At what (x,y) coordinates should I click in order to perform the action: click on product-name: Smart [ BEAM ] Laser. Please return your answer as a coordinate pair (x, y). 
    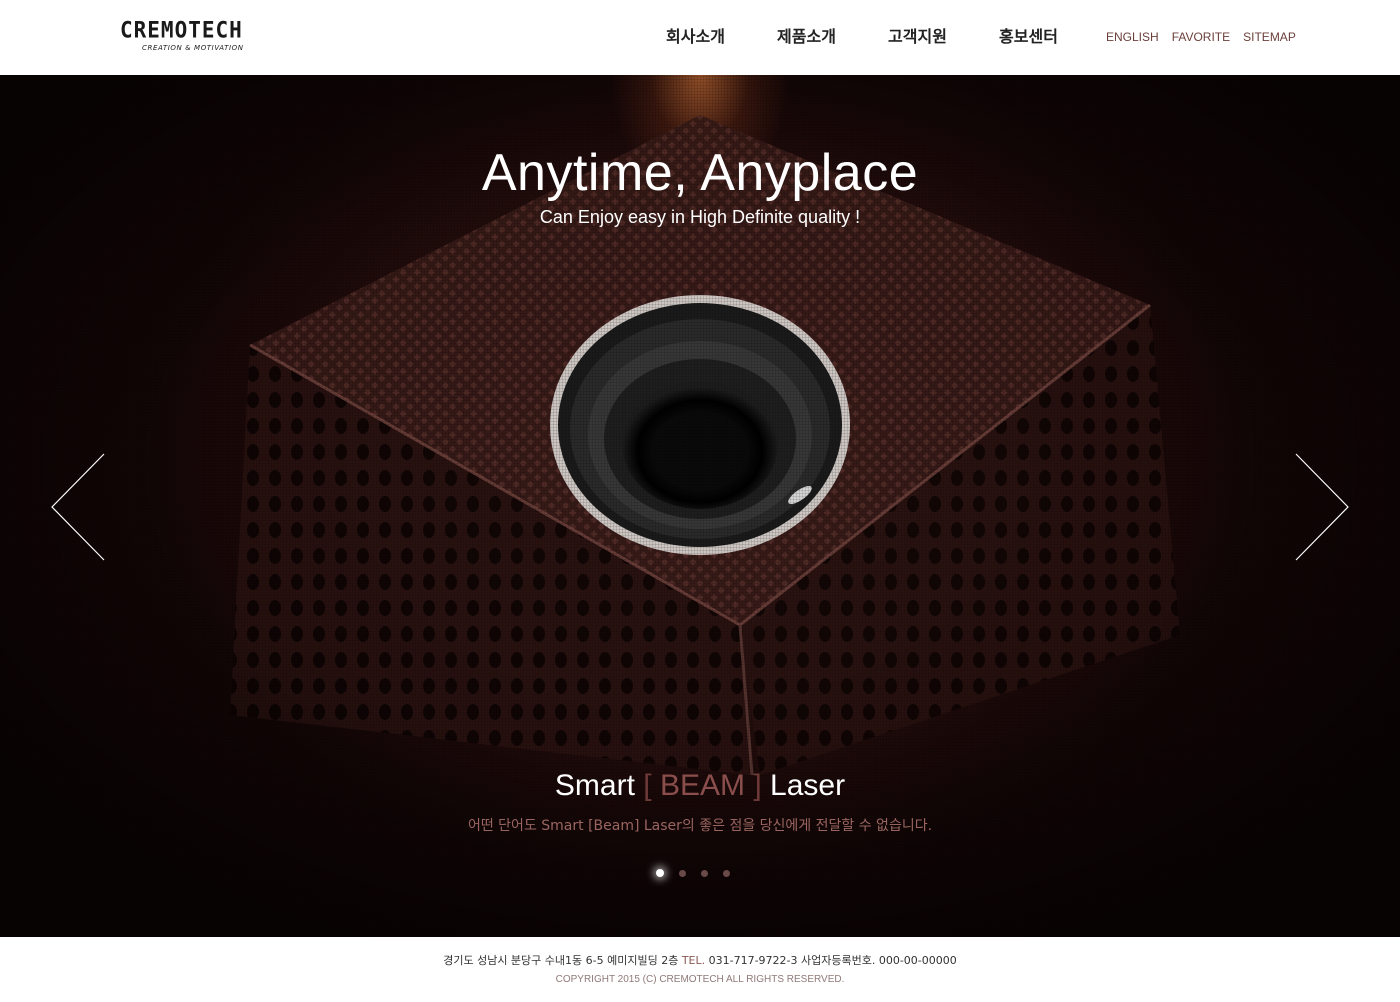
    Looking at the image, I should click on (700, 786).